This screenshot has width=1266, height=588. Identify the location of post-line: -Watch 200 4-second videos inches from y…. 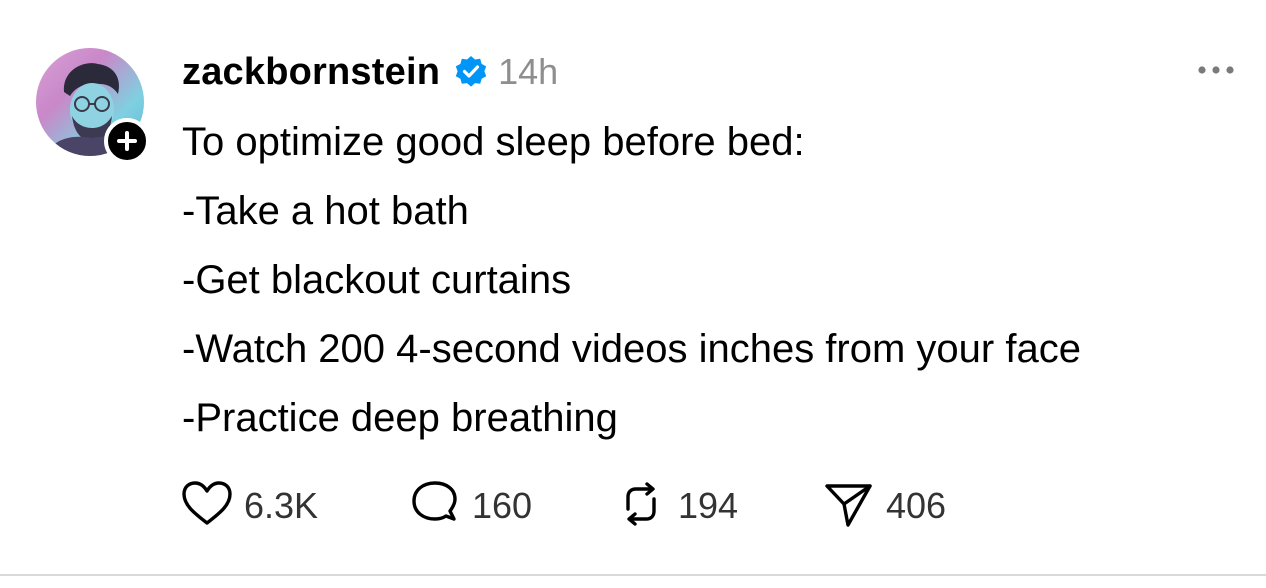
(631, 349).